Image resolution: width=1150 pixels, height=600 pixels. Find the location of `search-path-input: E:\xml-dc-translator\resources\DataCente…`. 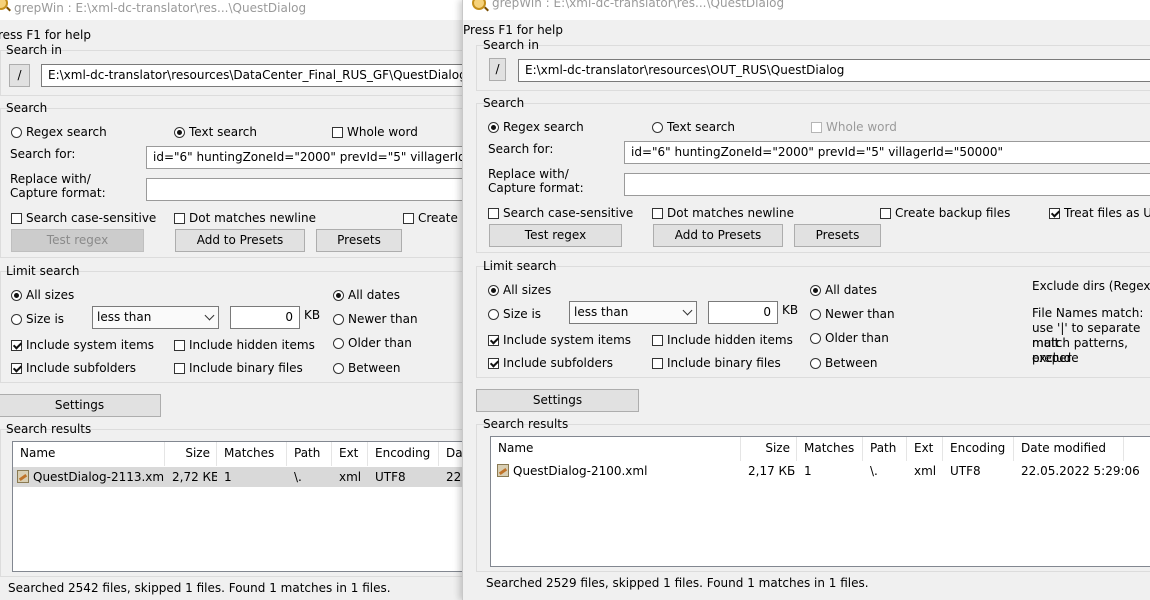

search-path-input: E:\xml-dc-translator\resources\DataCente… is located at coordinates (254, 75).